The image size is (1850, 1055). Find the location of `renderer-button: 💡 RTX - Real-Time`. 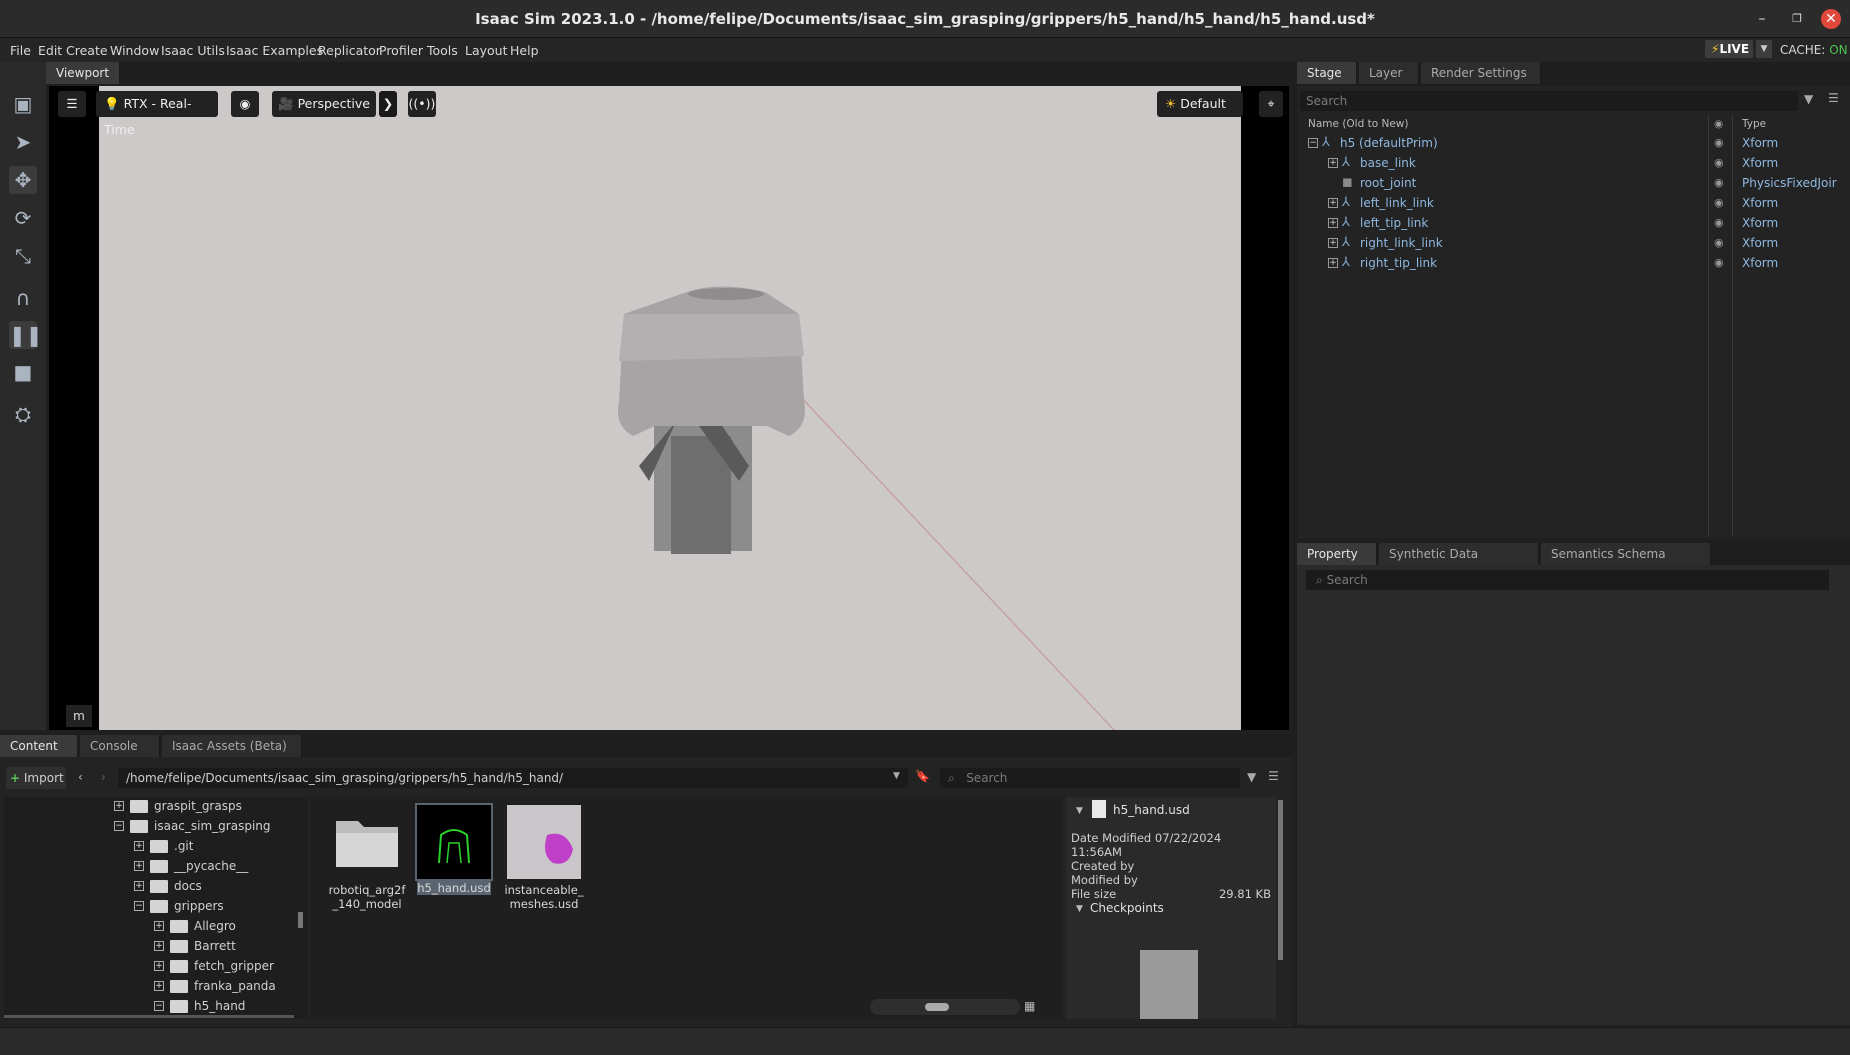

renderer-button: 💡 RTX - Real-Time is located at coordinates (157, 114).